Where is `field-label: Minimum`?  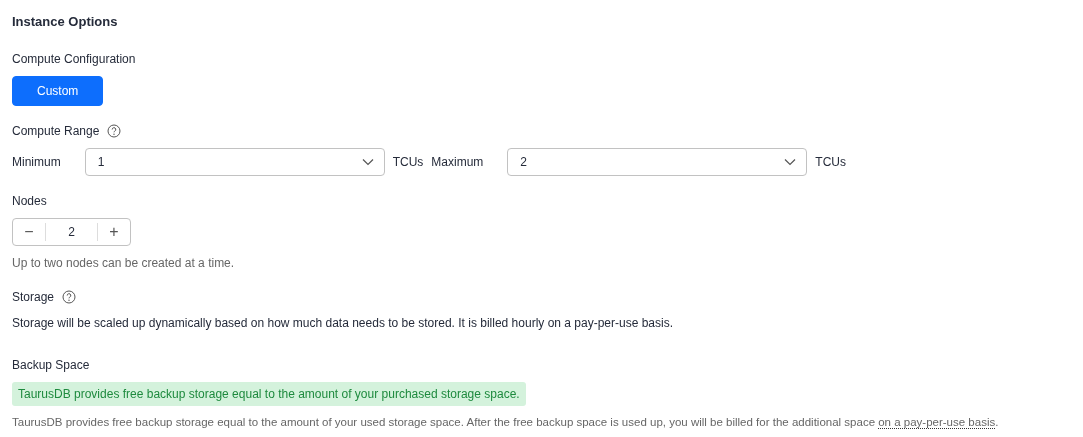
field-label: Minimum is located at coordinates (36, 162).